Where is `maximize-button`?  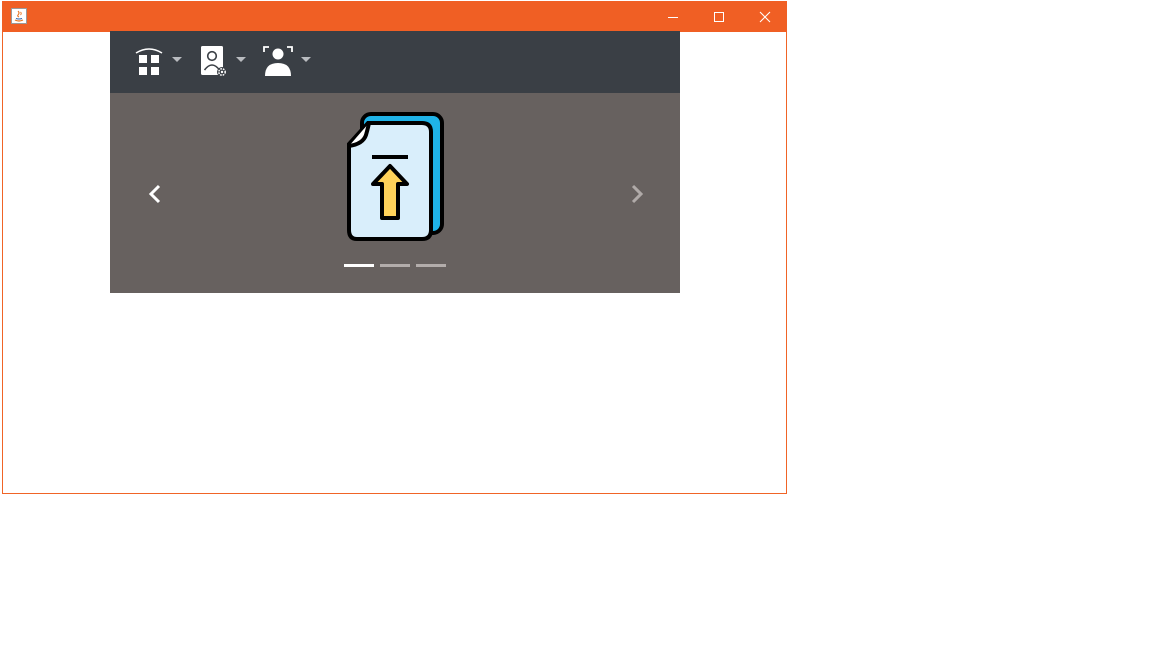 maximize-button is located at coordinates (719, 16).